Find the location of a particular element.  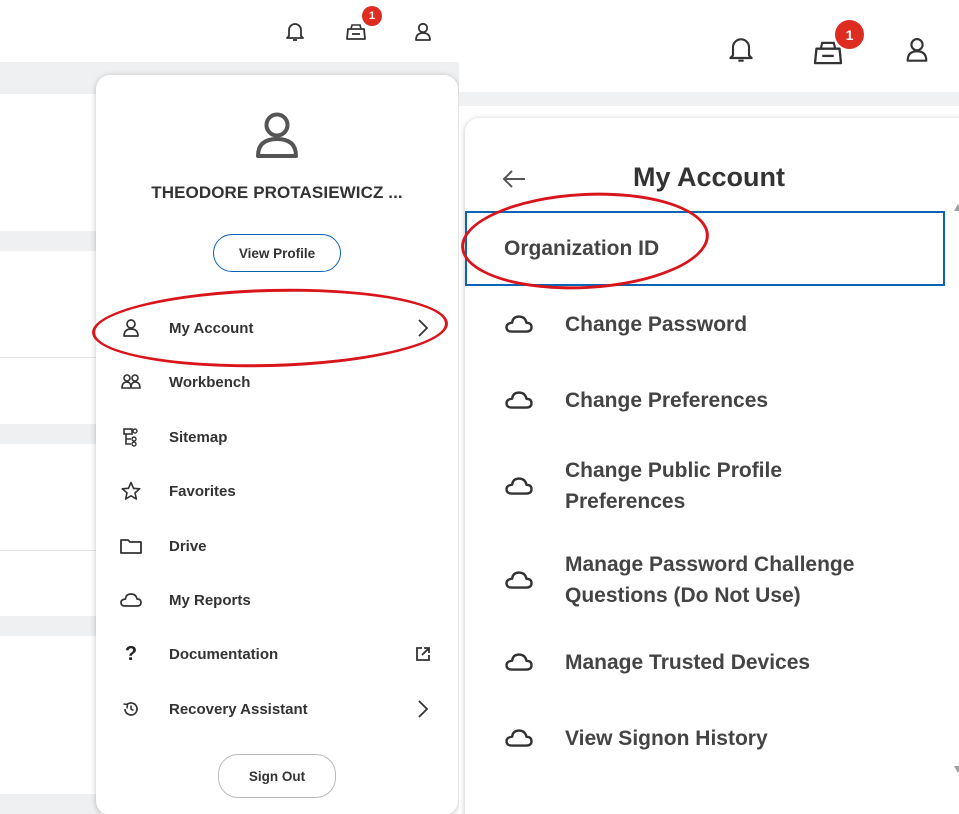

people-group-icon is located at coordinates (131, 382).